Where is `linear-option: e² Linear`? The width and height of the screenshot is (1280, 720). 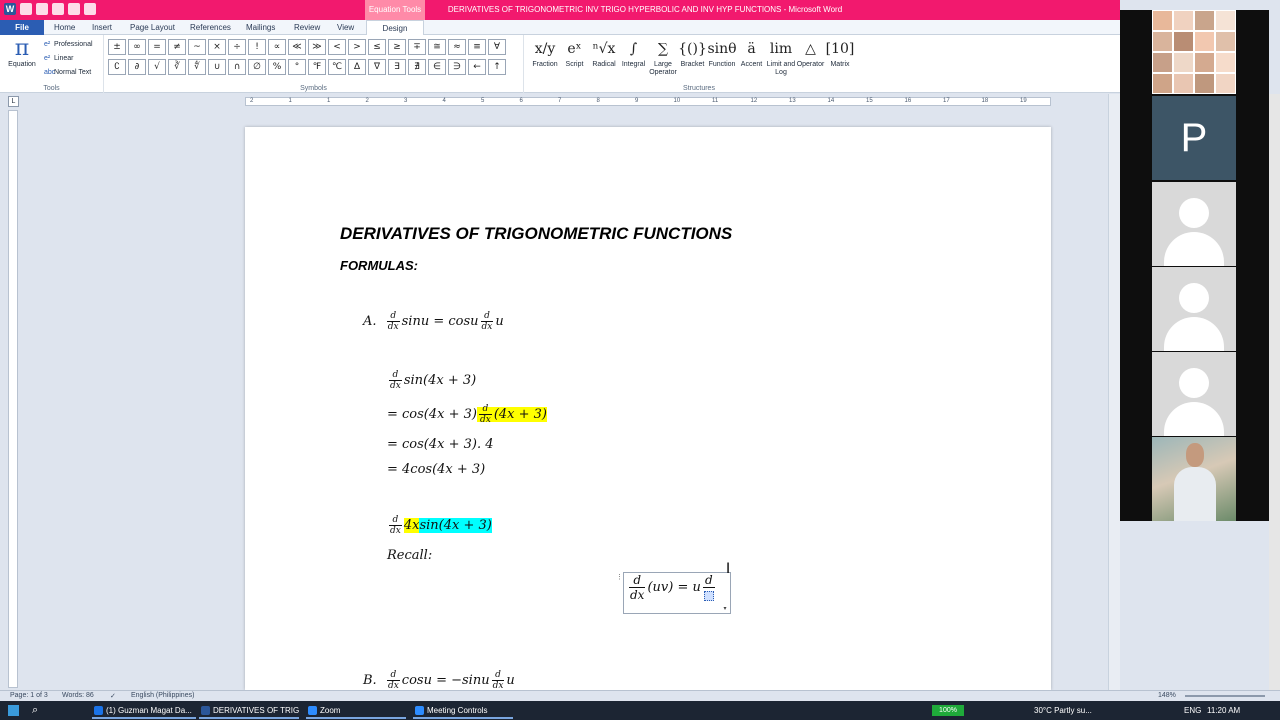 linear-option: e² Linear is located at coordinates (68, 59).